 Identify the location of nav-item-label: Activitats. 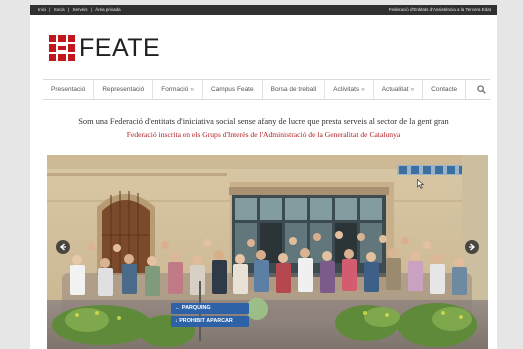
(346, 89).